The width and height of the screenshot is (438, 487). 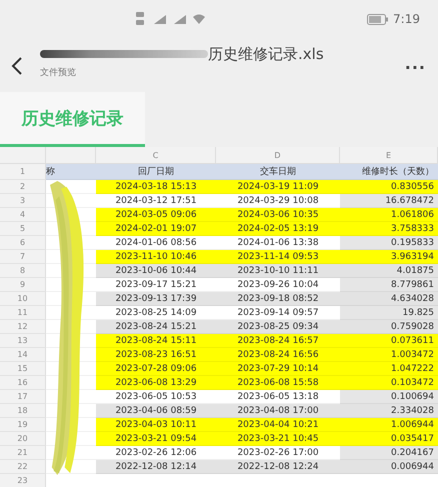 What do you see at coordinates (389, 425) in the screenshot?
I see `table-cell: 1.006944` at bounding box center [389, 425].